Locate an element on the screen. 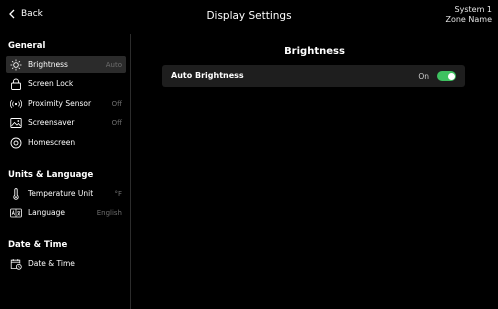 This screenshot has height=309, width=498. sidebar-item-screen-lock: Screen Lock is located at coordinates (66, 83).